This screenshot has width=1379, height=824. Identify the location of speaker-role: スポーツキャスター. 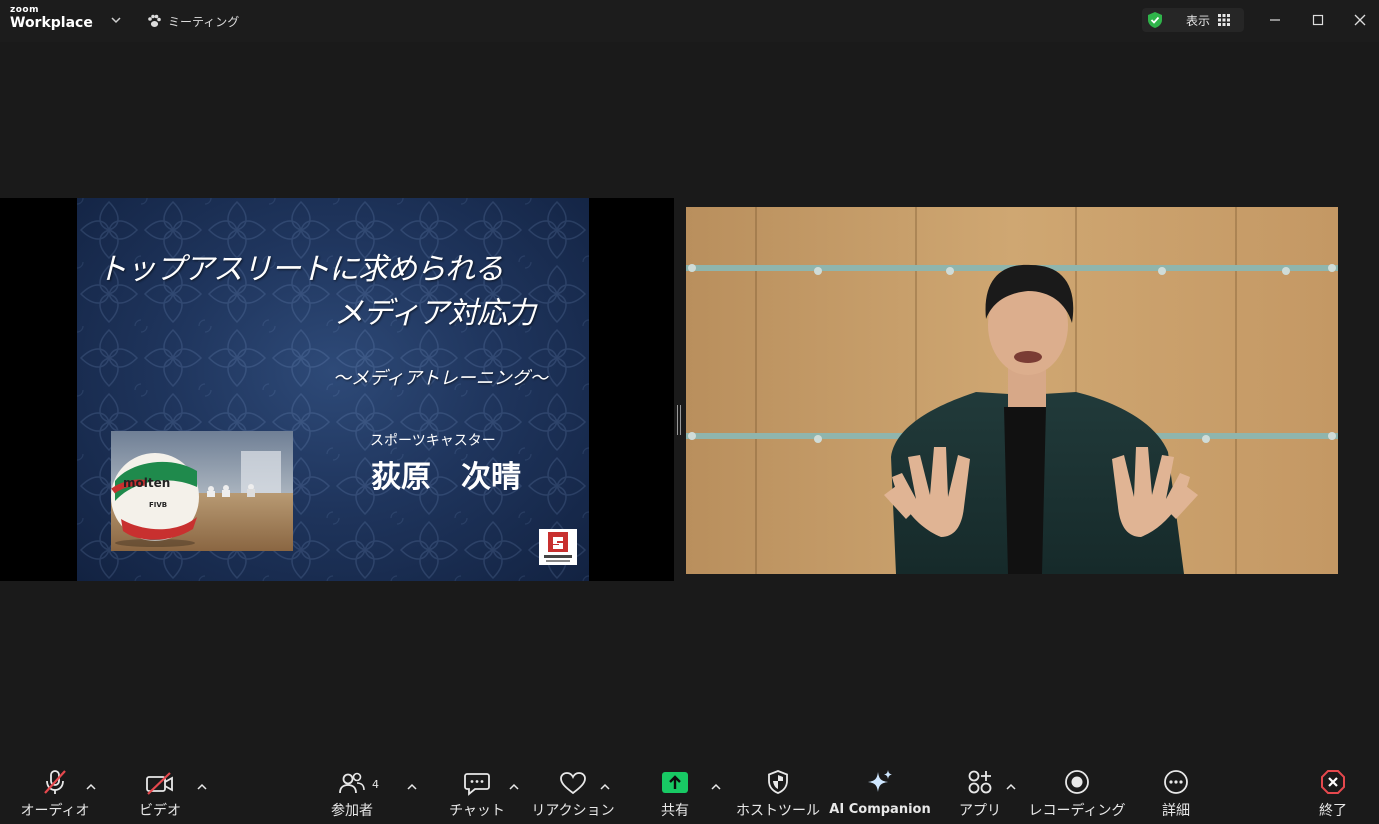
(433, 441).